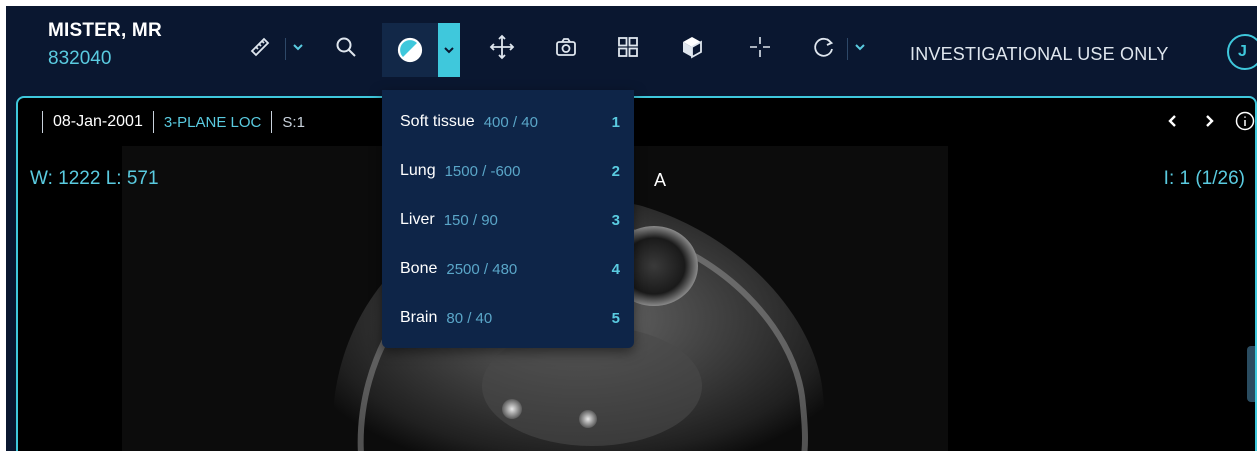  I want to click on chevron-right-icon, so click(1209, 121).